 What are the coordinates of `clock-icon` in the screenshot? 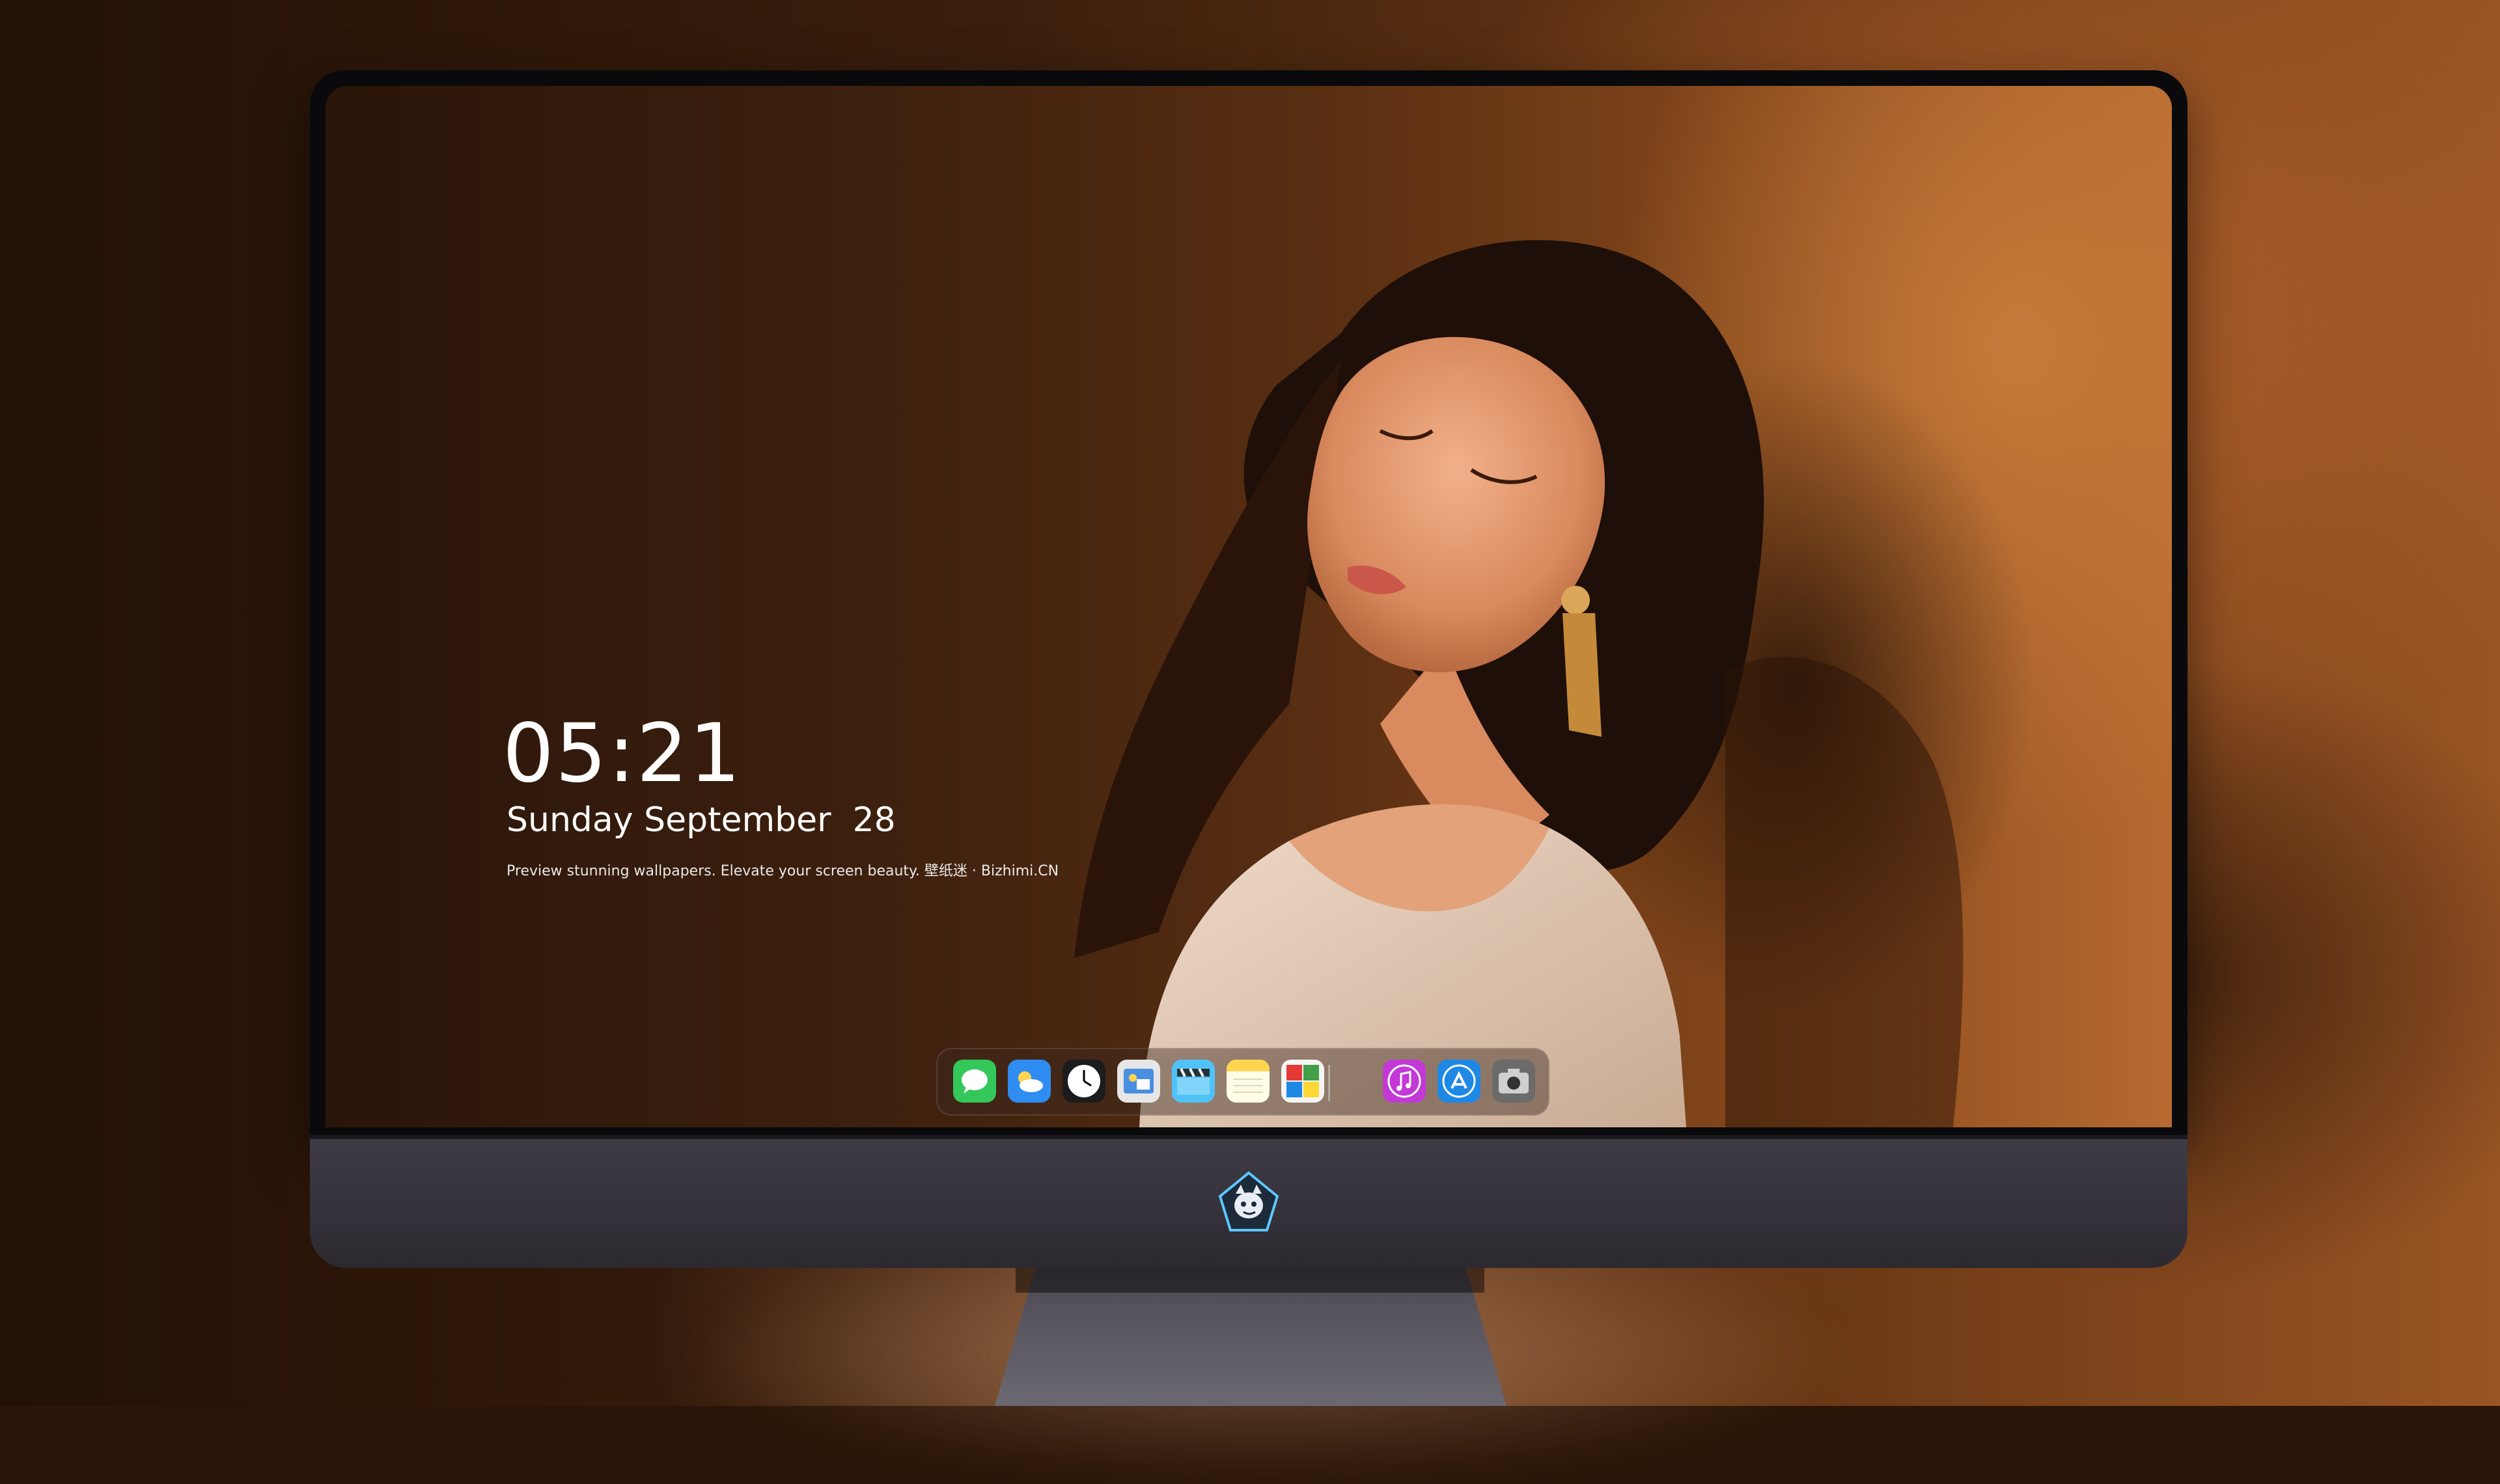 It's located at (1083, 1081).